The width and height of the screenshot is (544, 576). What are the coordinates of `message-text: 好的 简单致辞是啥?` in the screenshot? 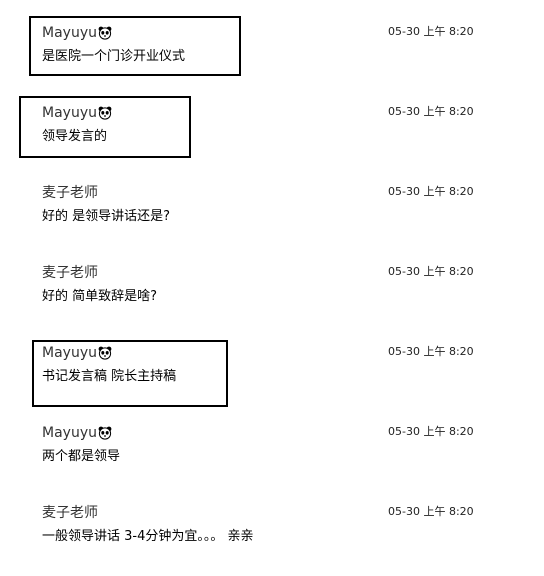 It's located at (100, 296).